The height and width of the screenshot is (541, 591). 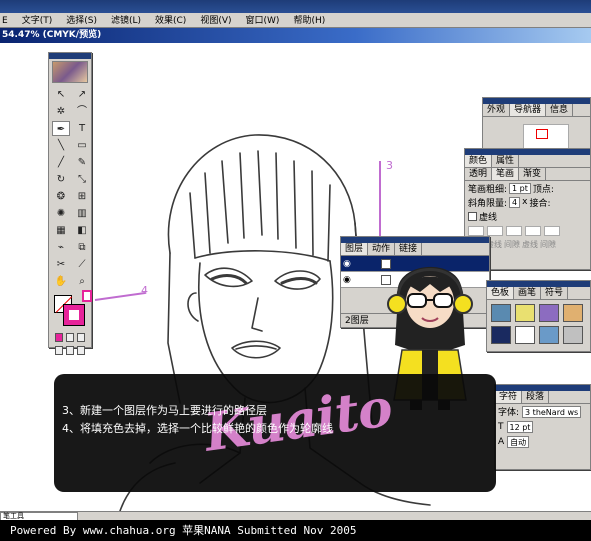 What do you see at coordinates (295, 6) in the screenshot?
I see `window-title-strip` at bounding box center [295, 6].